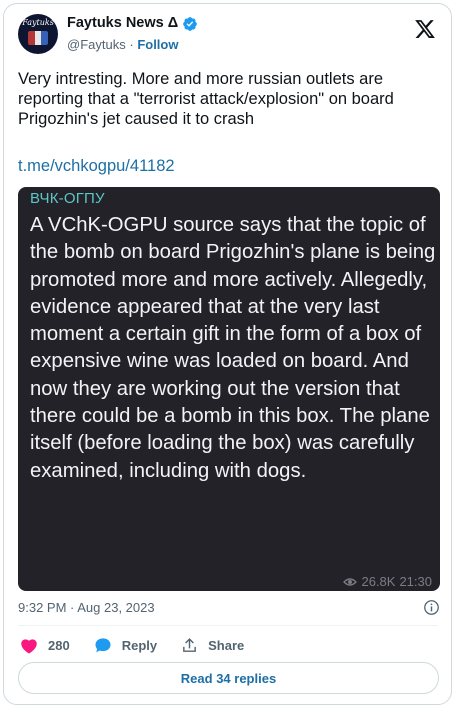 This screenshot has height=710, width=457. I want to click on share-icon, so click(189, 644).